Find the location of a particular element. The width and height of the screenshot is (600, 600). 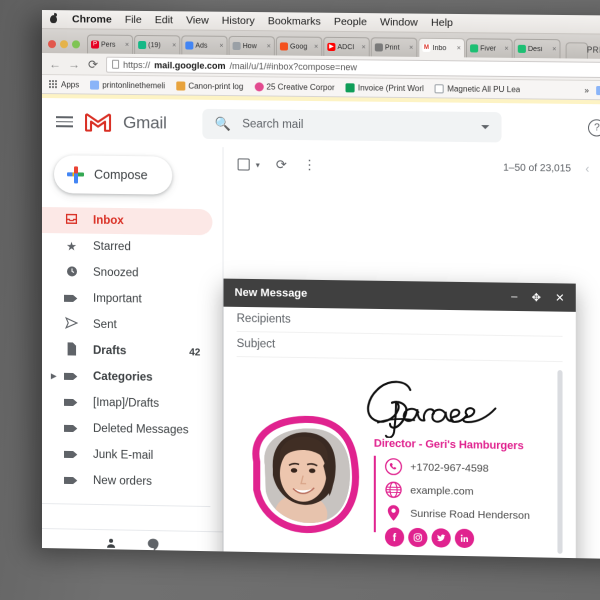

minimize-window-button is located at coordinates (64, 44).